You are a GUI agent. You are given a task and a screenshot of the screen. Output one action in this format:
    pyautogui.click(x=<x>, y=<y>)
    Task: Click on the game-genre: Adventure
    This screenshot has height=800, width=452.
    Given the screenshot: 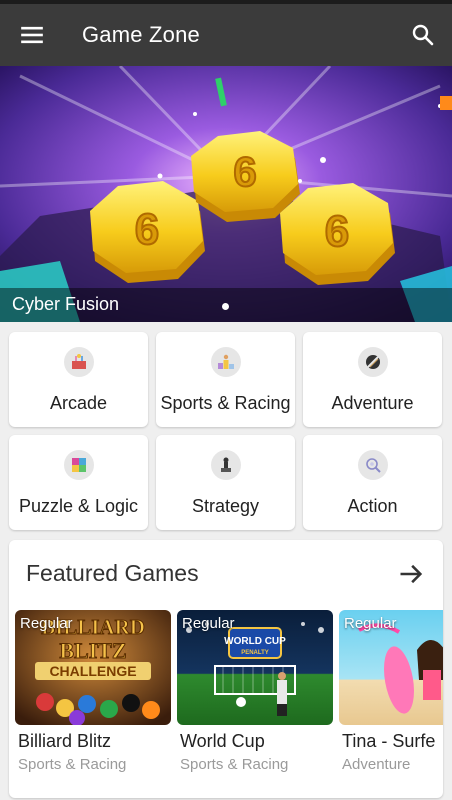 What is the action you would take?
    pyautogui.click(x=376, y=764)
    